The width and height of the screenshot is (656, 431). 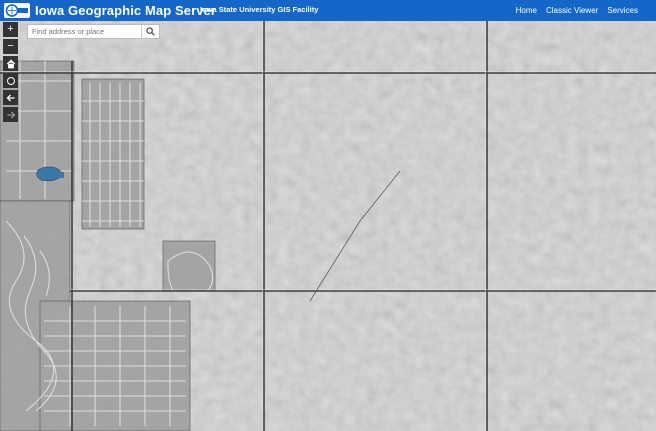 I want to click on map-controls: + −, so click(x=10, y=73).